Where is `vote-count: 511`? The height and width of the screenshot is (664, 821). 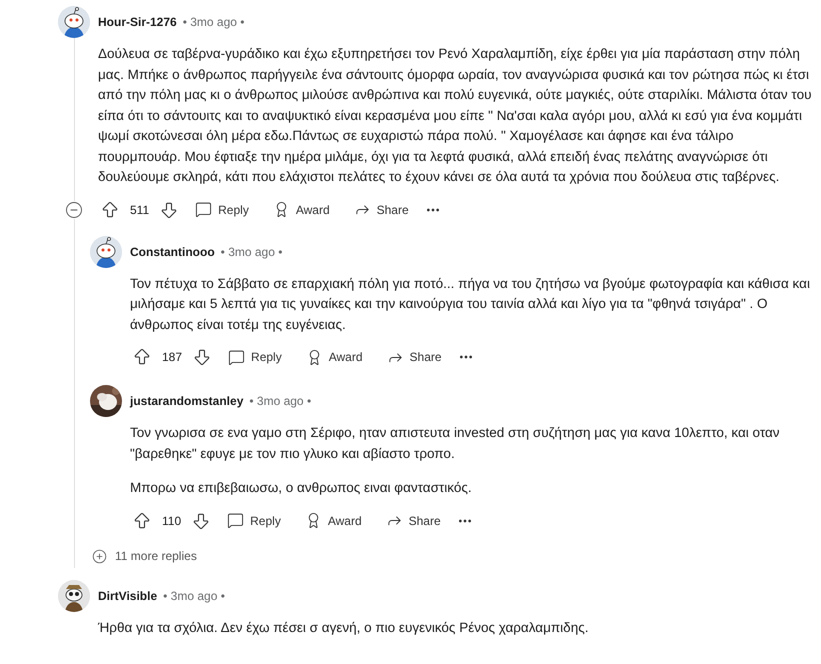 vote-count: 511 is located at coordinates (140, 209).